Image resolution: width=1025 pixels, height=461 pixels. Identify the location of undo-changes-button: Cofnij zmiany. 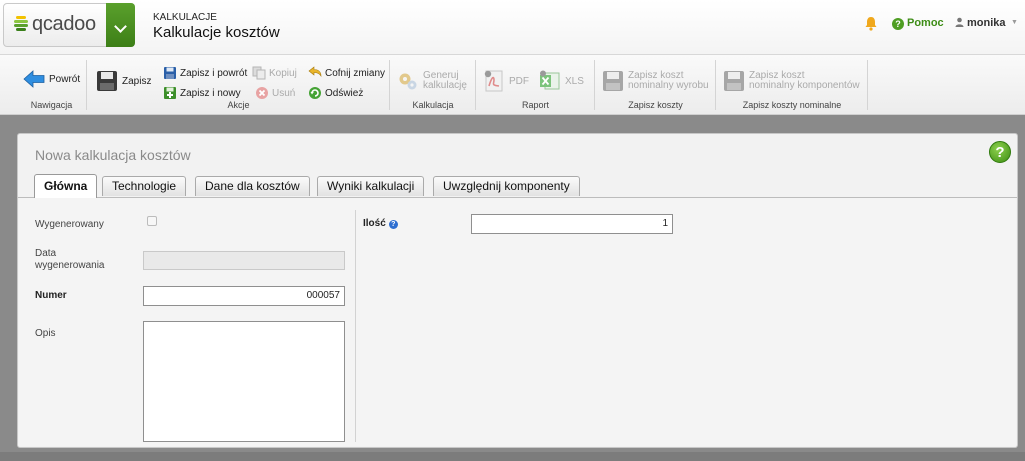
(346, 73).